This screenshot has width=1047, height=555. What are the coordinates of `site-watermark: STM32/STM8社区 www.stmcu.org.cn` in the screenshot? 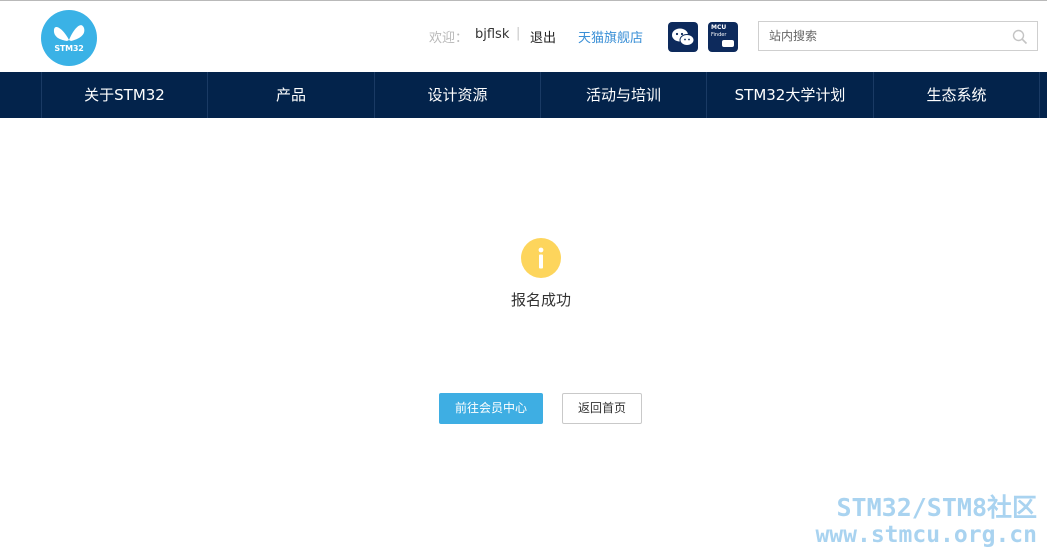 It's located at (926, 521).